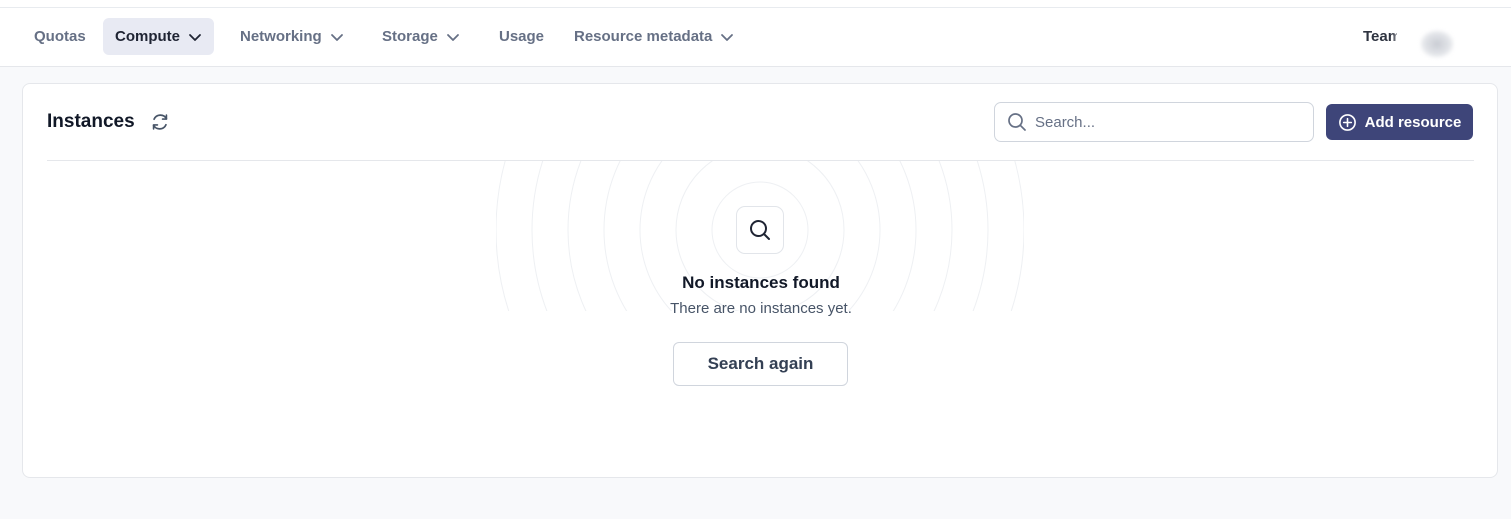 This screenshot has height=519, width=1511. What do you see at coordinates (1401, 36) in the screenshot?
I see `team-label-fade` at bounding box center [1401, 36].